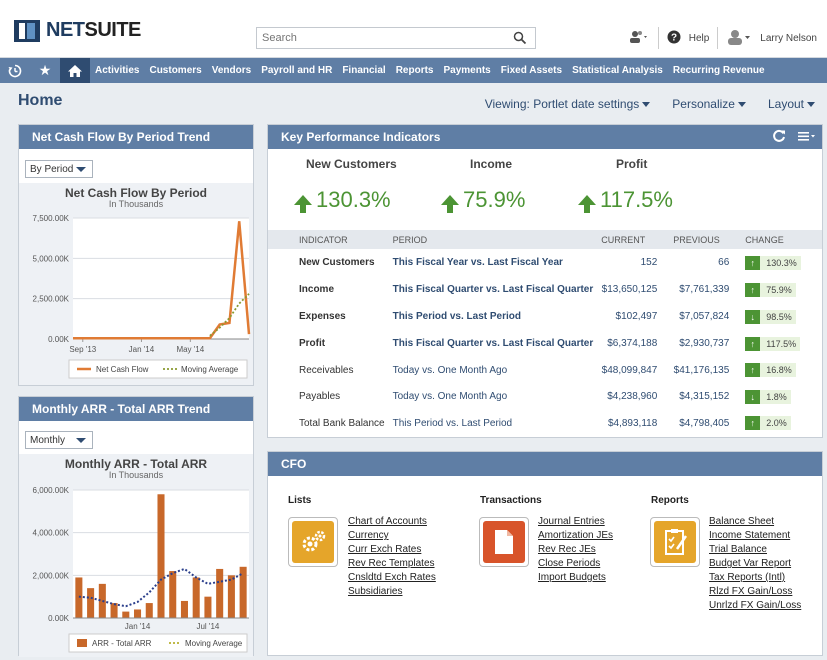 The width and height of the screenshot is (827, 660). I want to click on user-avatar-icon, so click(739, 38).